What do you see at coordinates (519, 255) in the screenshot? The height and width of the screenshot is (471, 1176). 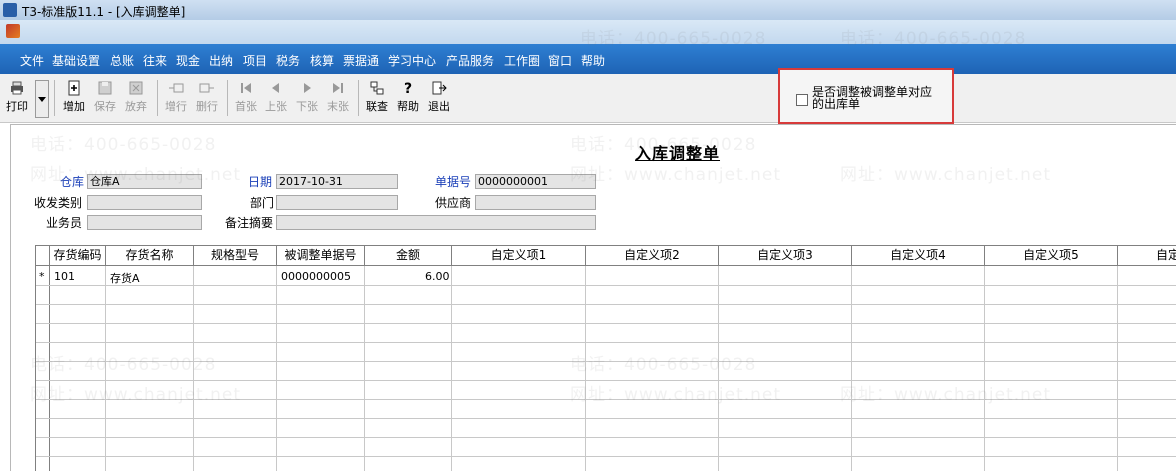 I see `col-header-custom1: 自定义项1` at bounding box center [519, 255].